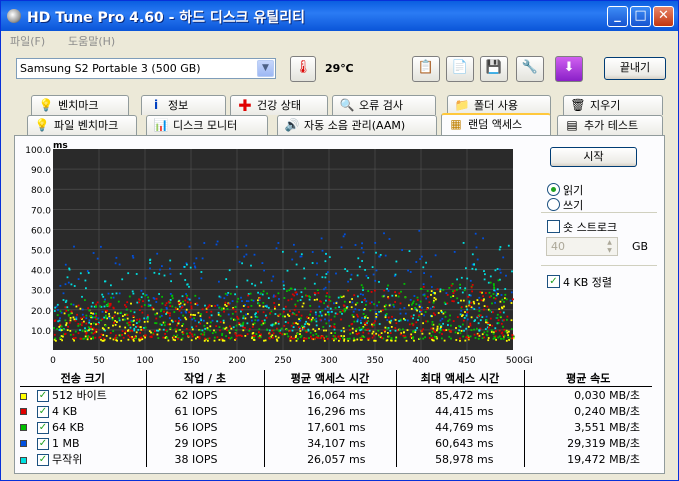 Image resolution: width=679 pixels, height=481 pixels. Describe the element at coordinates (357, 125) in the screenshot. I see `tab-aam: 🔊 자동 소음 관리(AAM)` at that location.